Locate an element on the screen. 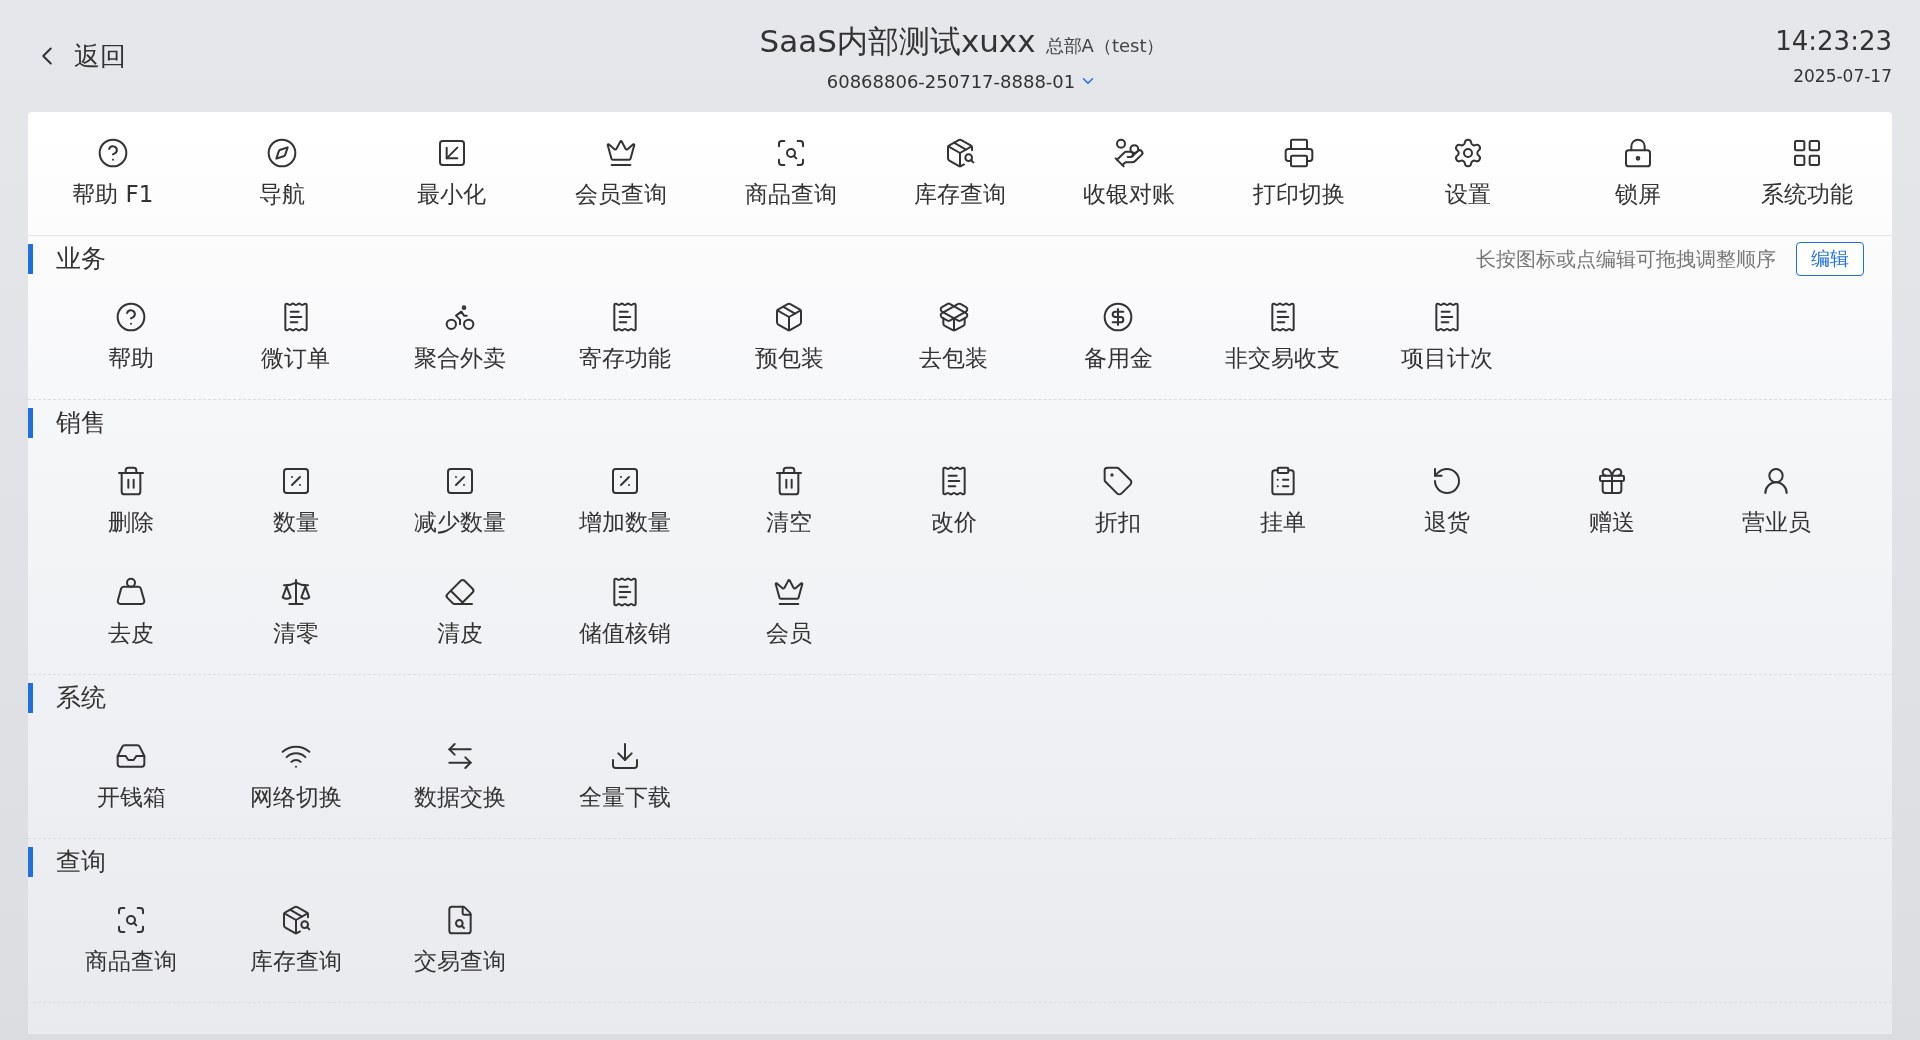 The height and width of the screenshot is (1040, 1920). function-button: 寄存功能 is located at coordinates (624, 337).